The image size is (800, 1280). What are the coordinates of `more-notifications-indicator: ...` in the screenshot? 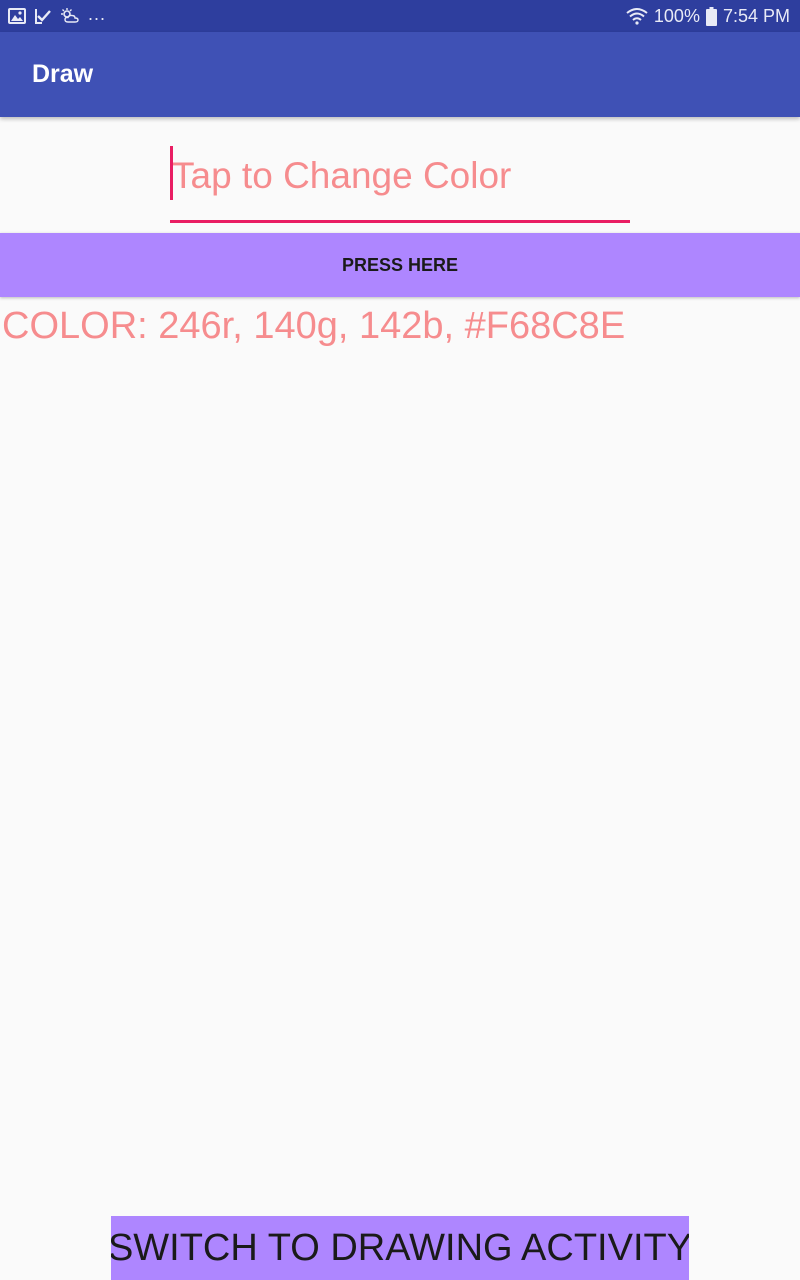 It's located at (97, 13).